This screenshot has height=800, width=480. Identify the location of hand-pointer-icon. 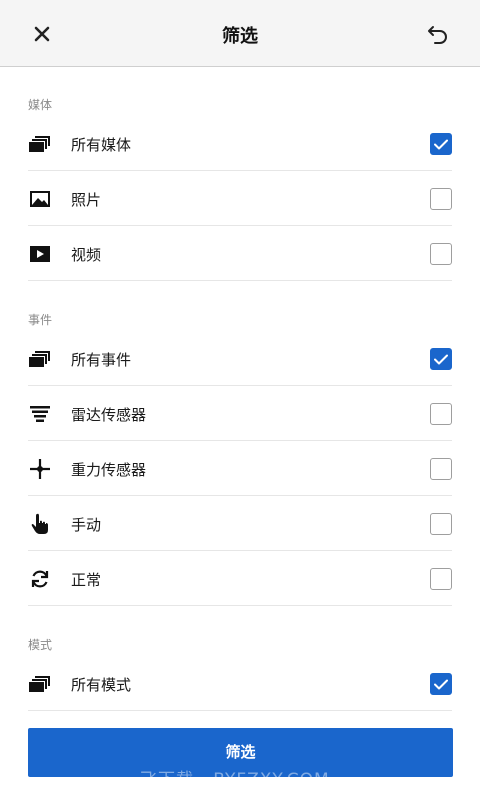
(40, 524).